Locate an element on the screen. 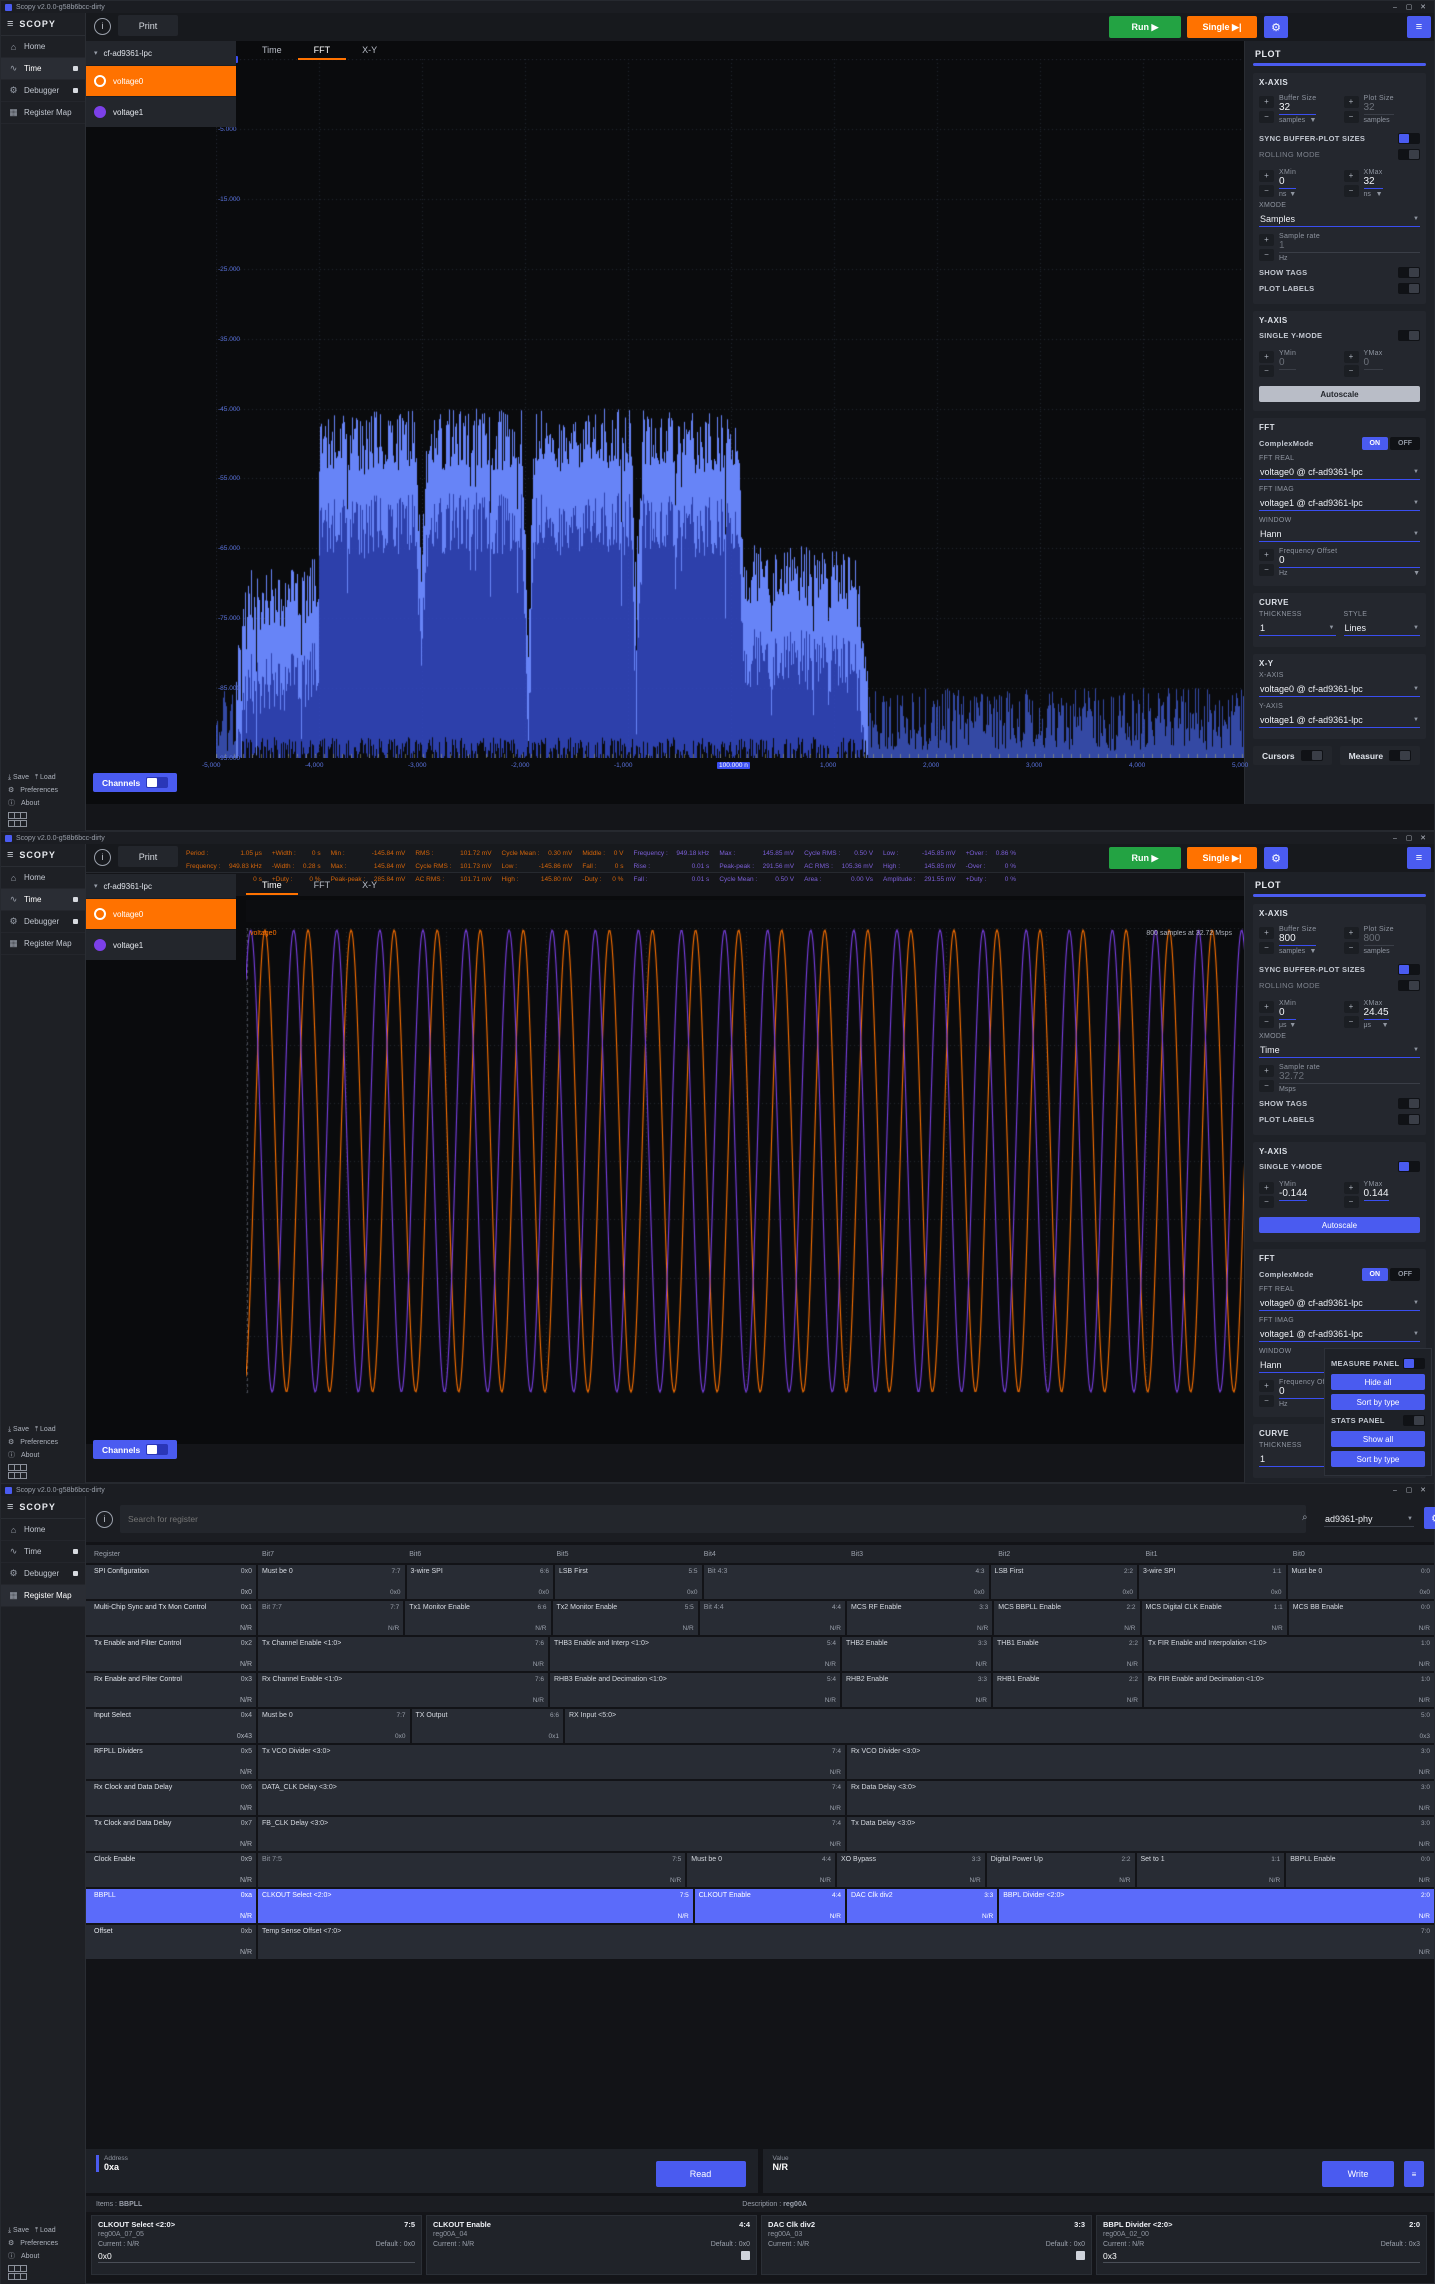 This screenshot has width=1435, height=2284. preferences-button: ⚙ Preferences is located at coordinates (43, 2243).